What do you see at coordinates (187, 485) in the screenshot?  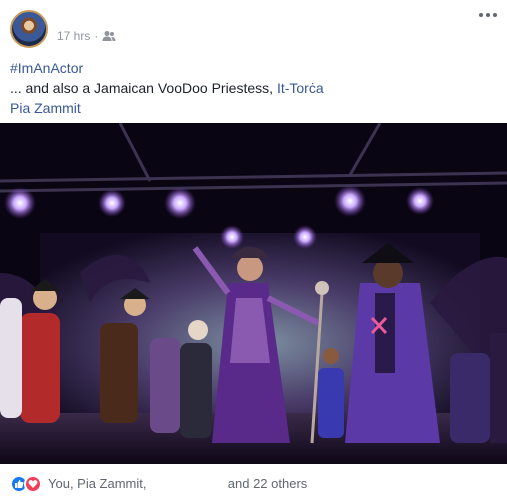 I see `redacted-name` at bounding box center [187, 485].